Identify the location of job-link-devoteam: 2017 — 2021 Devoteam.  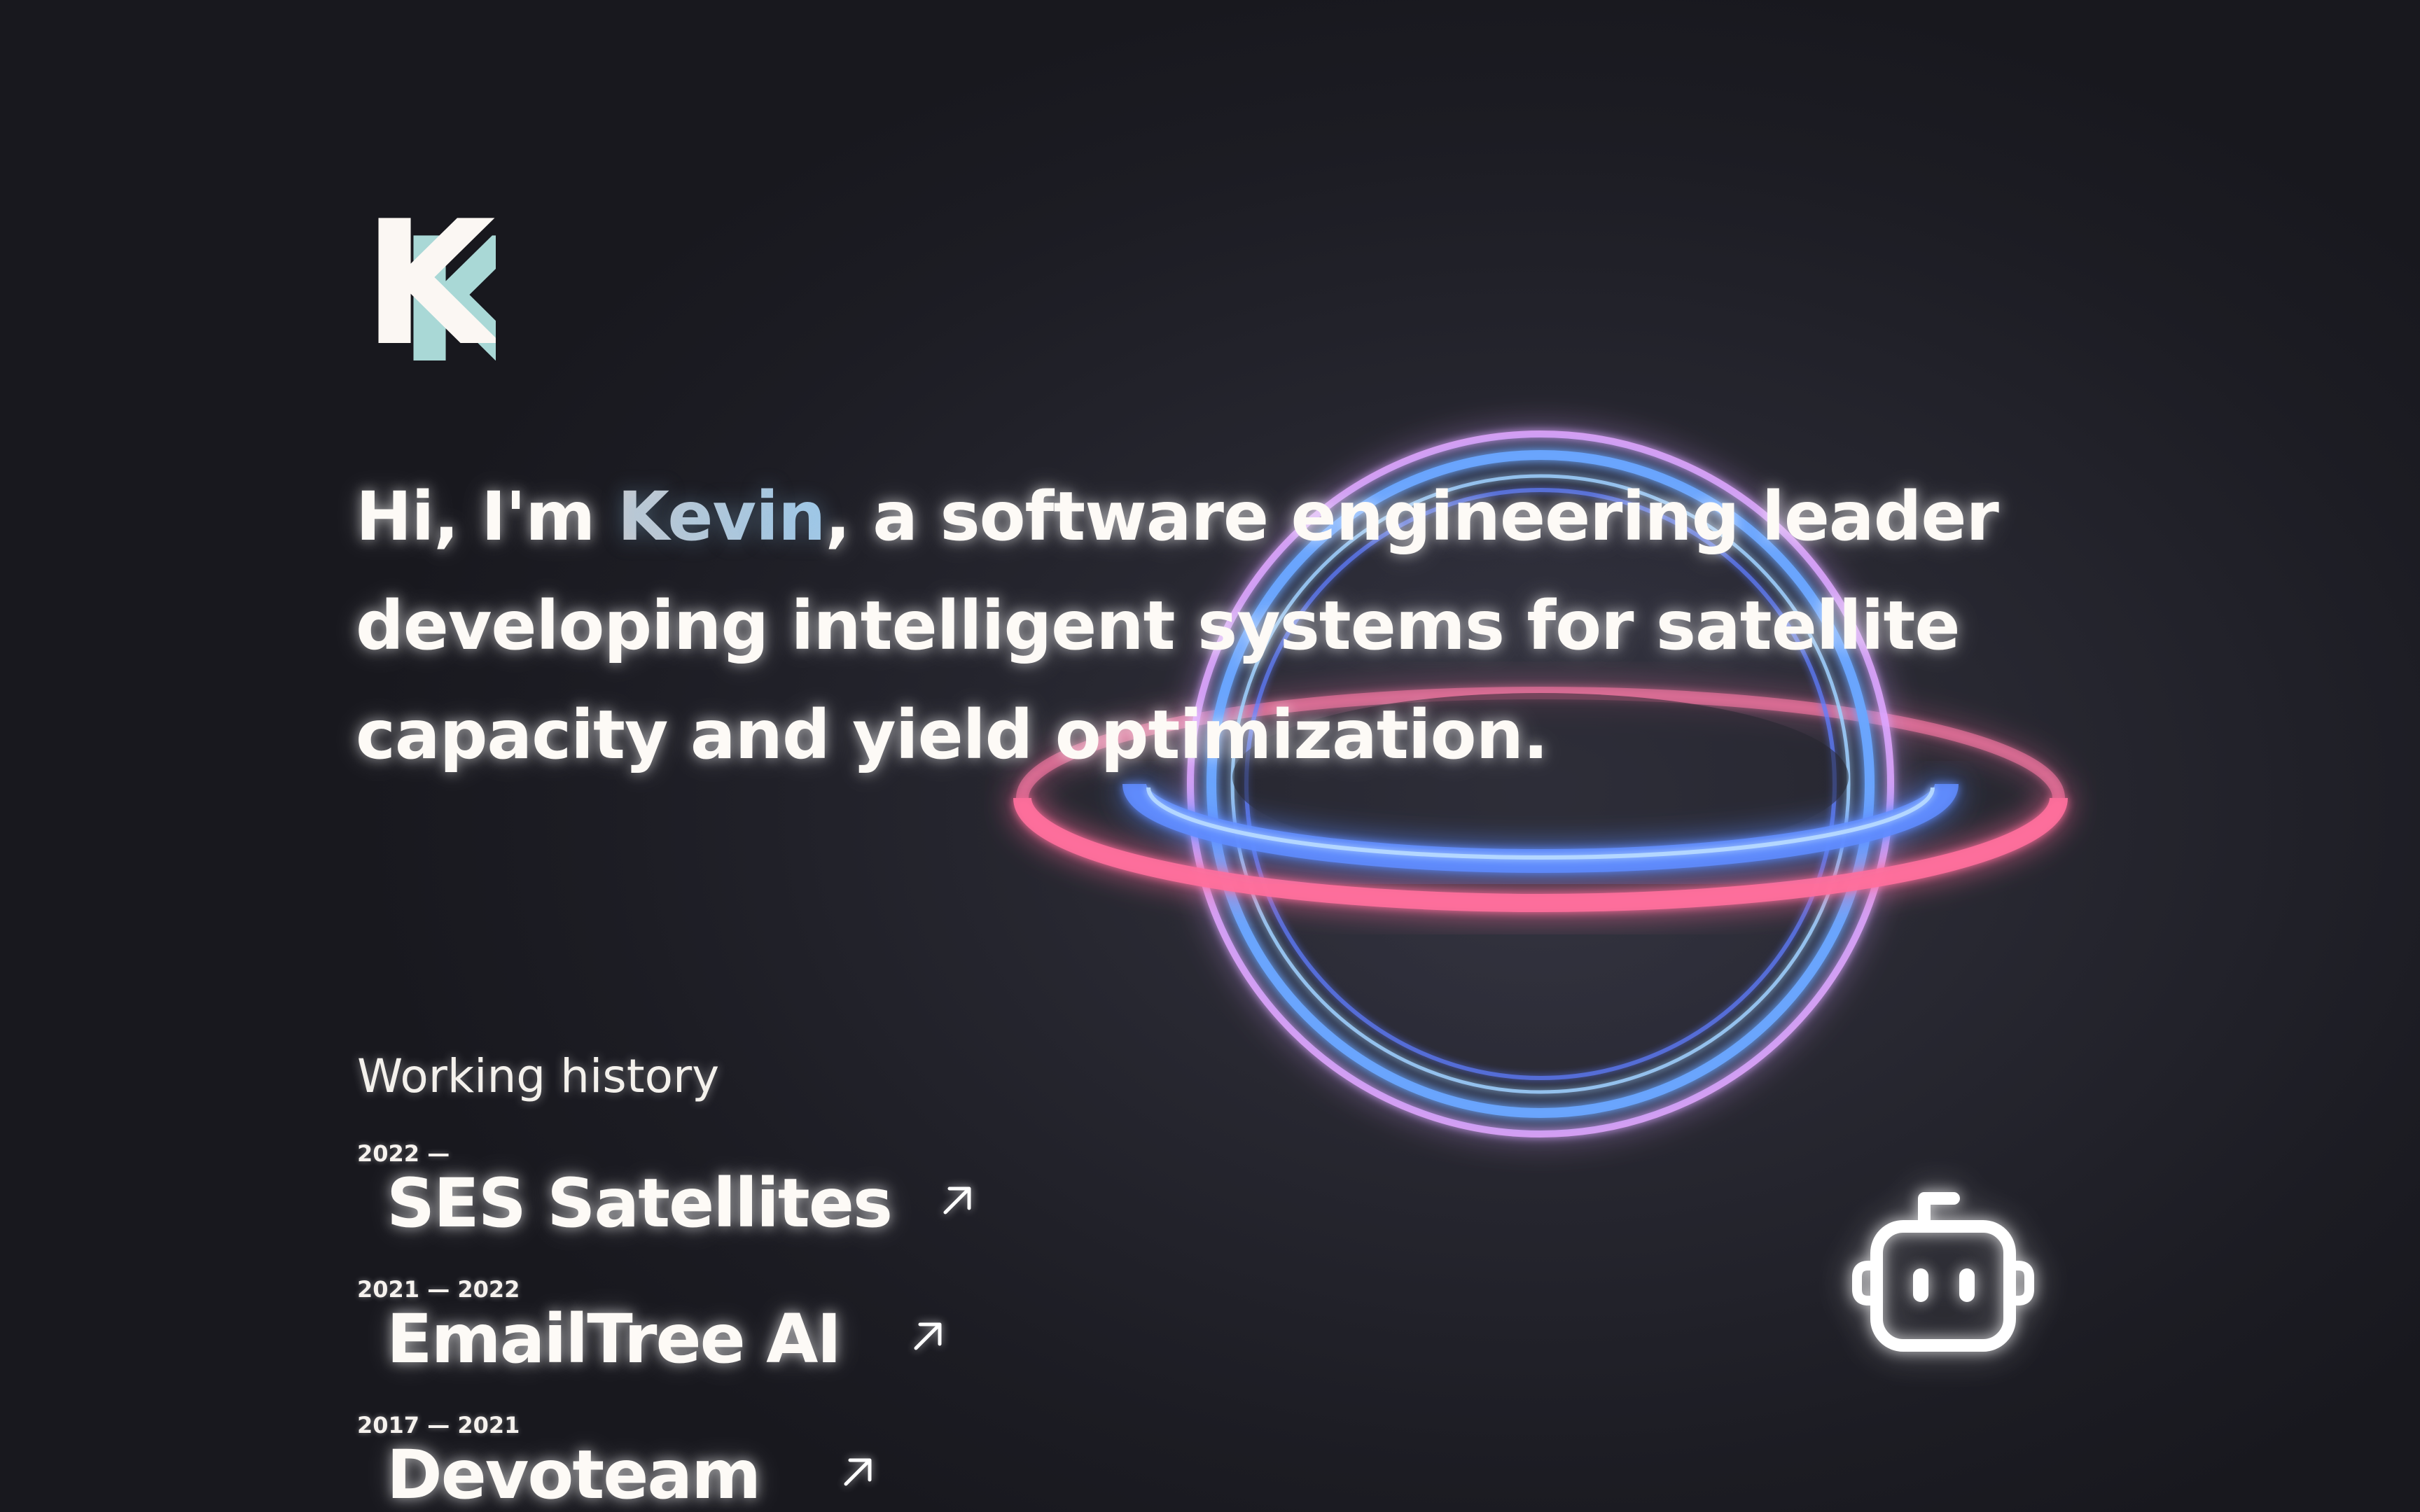
(742, 1461).